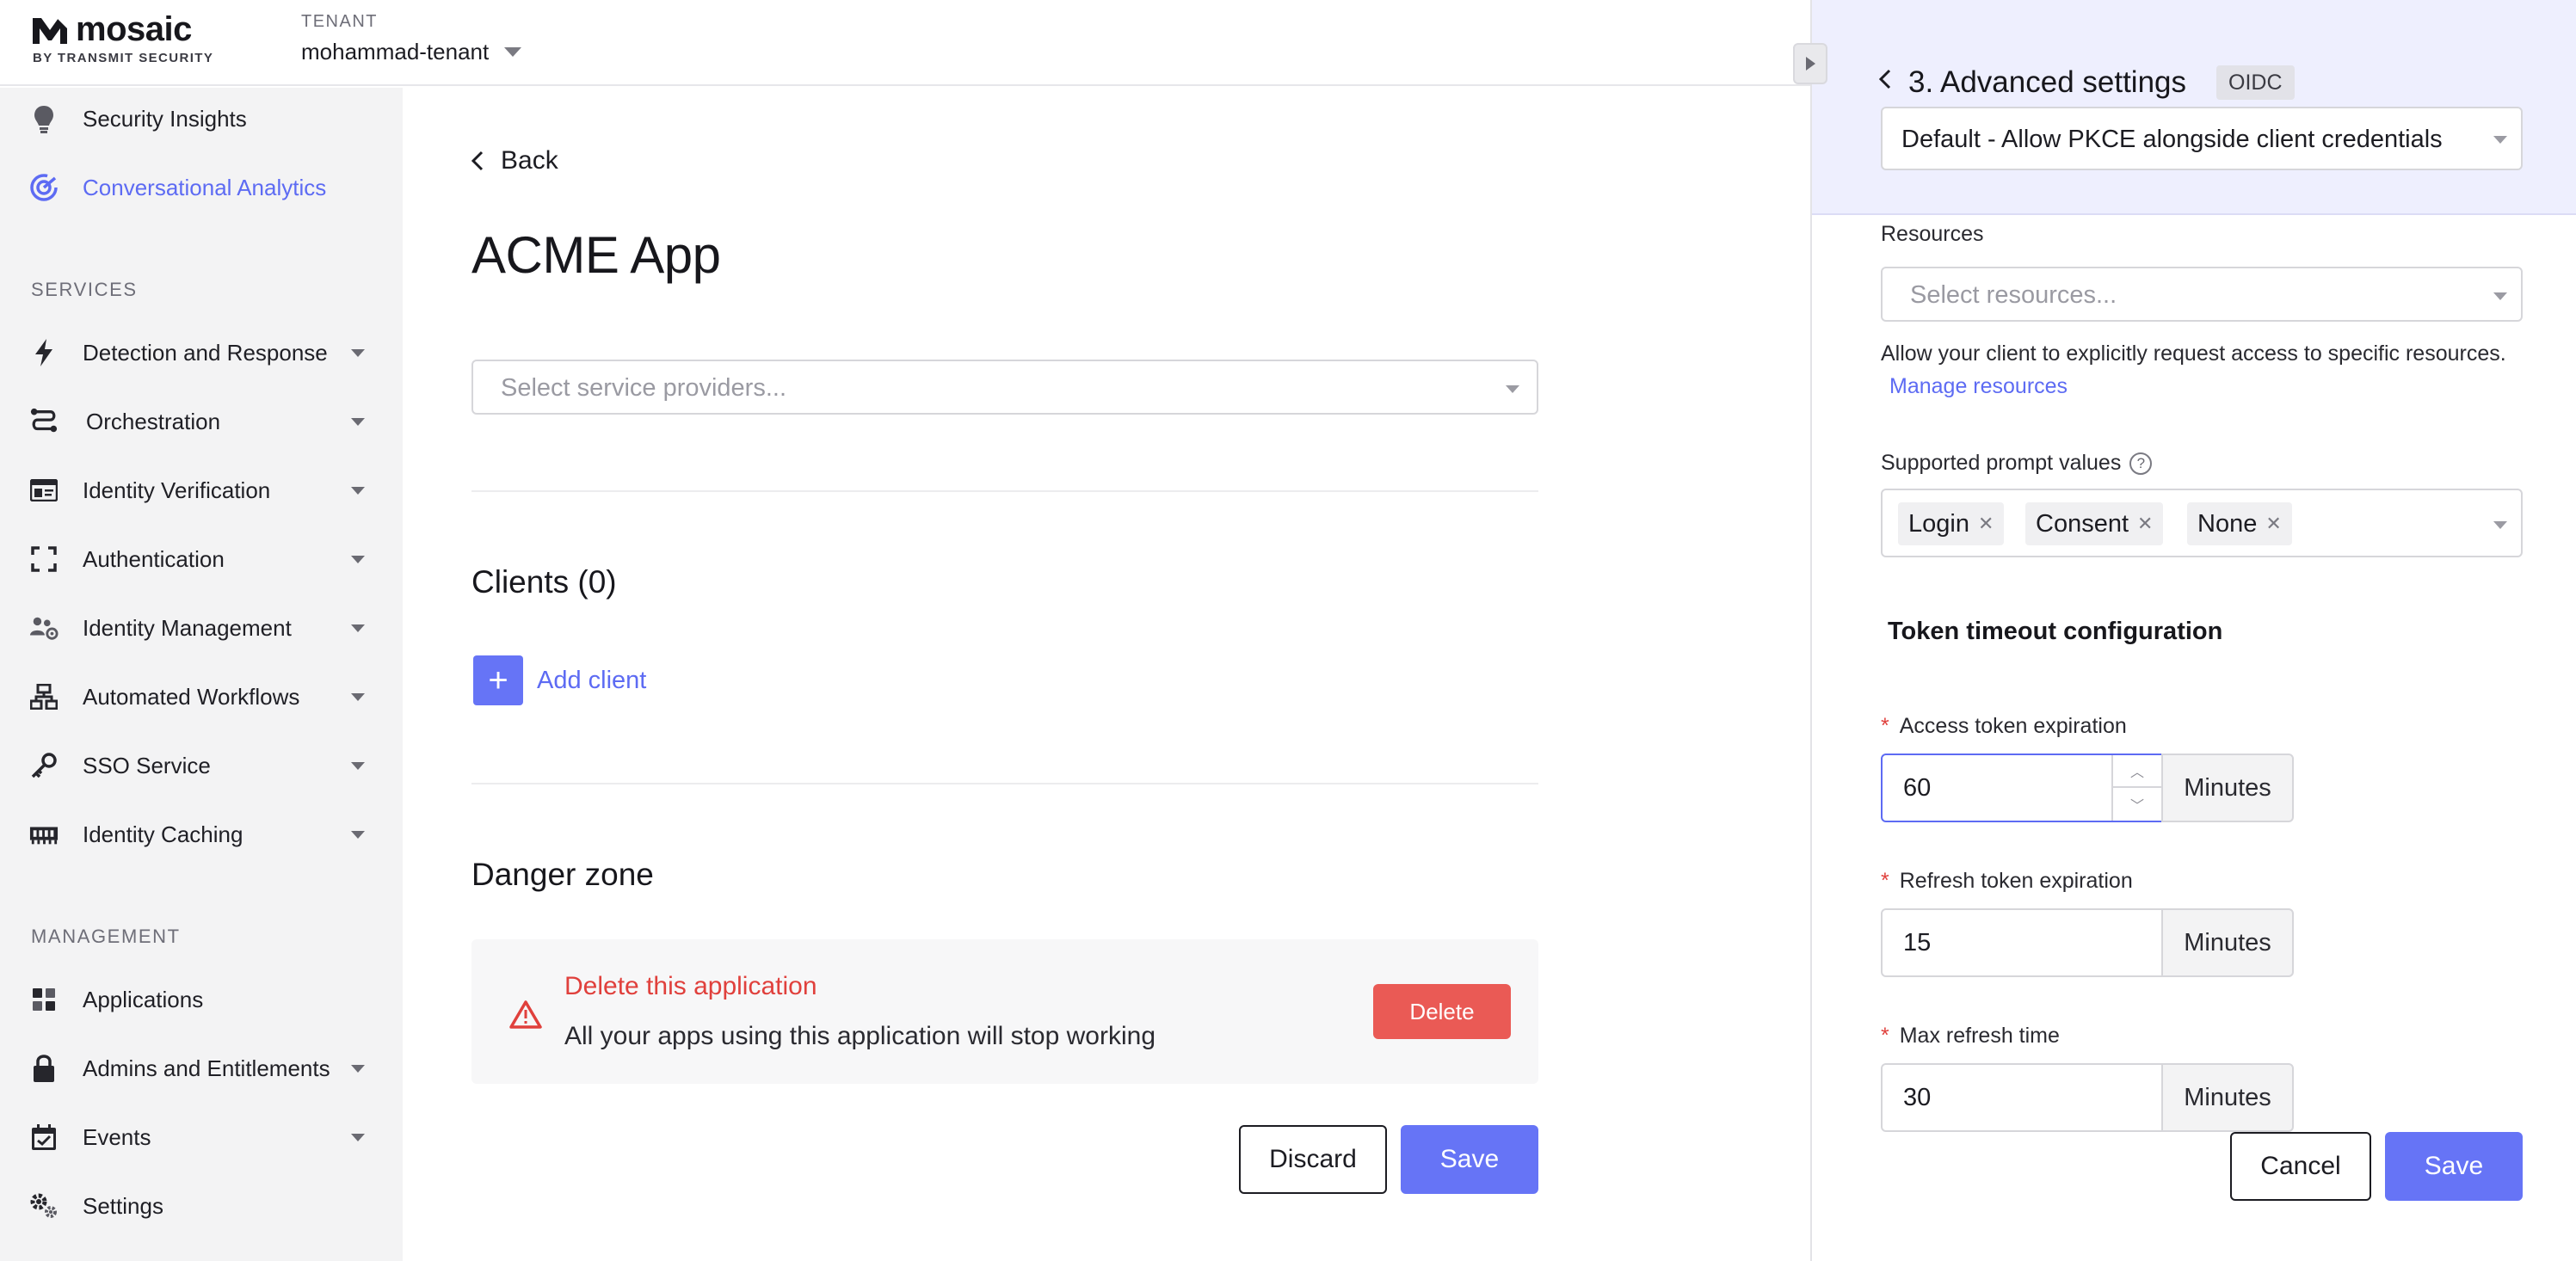 The height and width of the screenshot is (1261, 2576). I want to click on sidebar-item-label: Authentication, so click(154, 558).